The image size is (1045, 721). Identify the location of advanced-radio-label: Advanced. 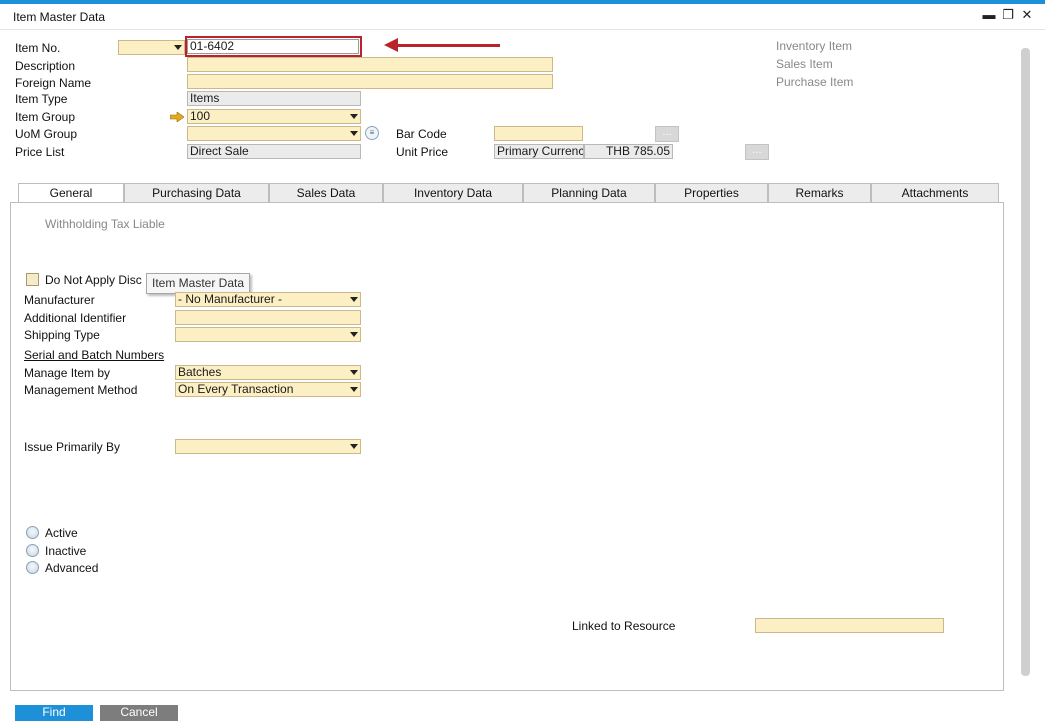
(72, 568).